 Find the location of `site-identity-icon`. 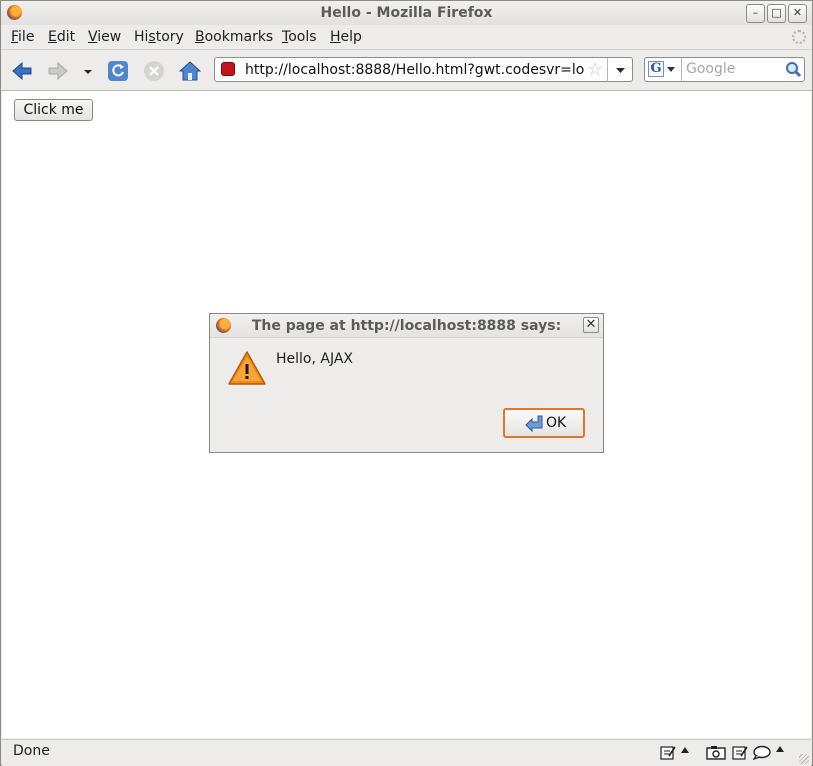

site-identity-icon is located at coordinates (228, 69).